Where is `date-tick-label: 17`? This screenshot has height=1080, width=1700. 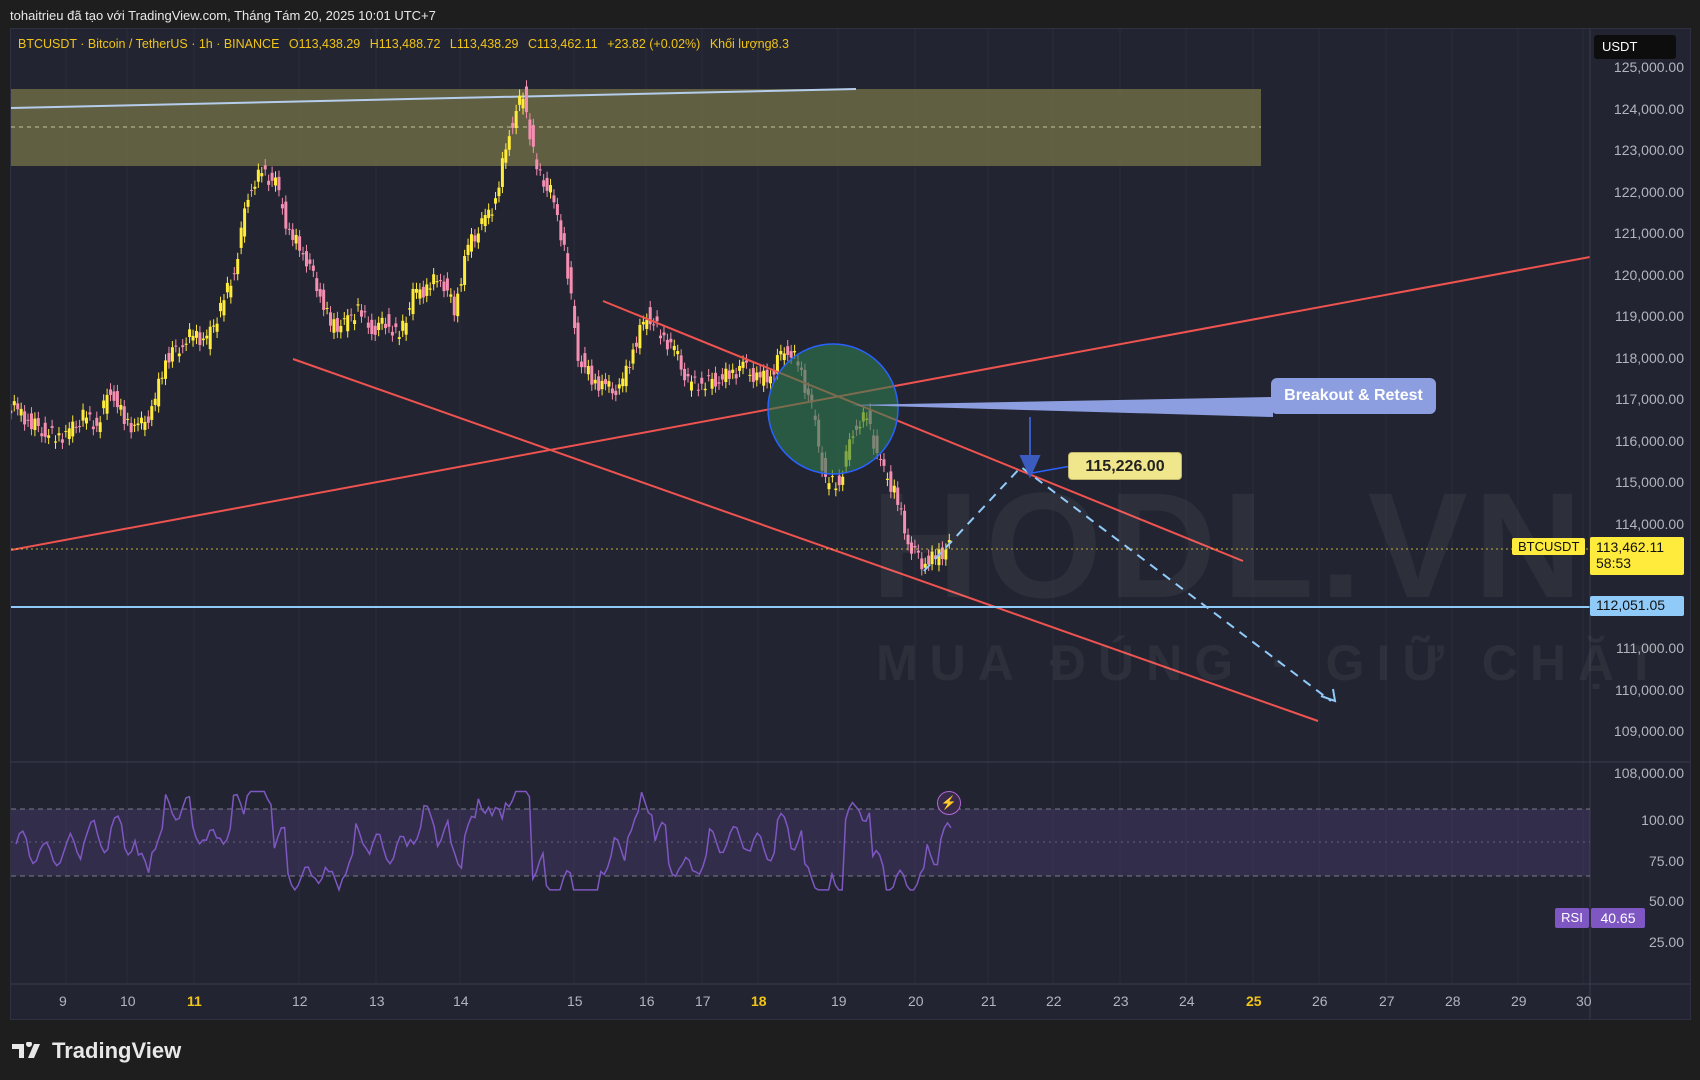
date-tick-label: 17 is located at coordinates (703, 1001).